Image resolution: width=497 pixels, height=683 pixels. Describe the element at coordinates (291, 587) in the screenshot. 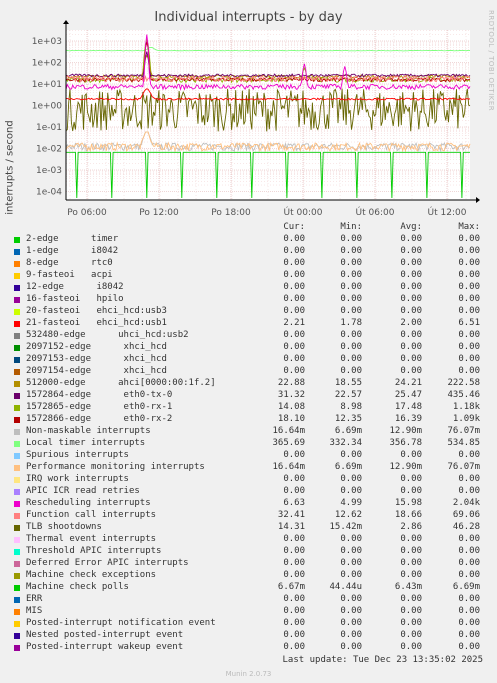

I see `legend-cur-value: 6.67m` at that location.